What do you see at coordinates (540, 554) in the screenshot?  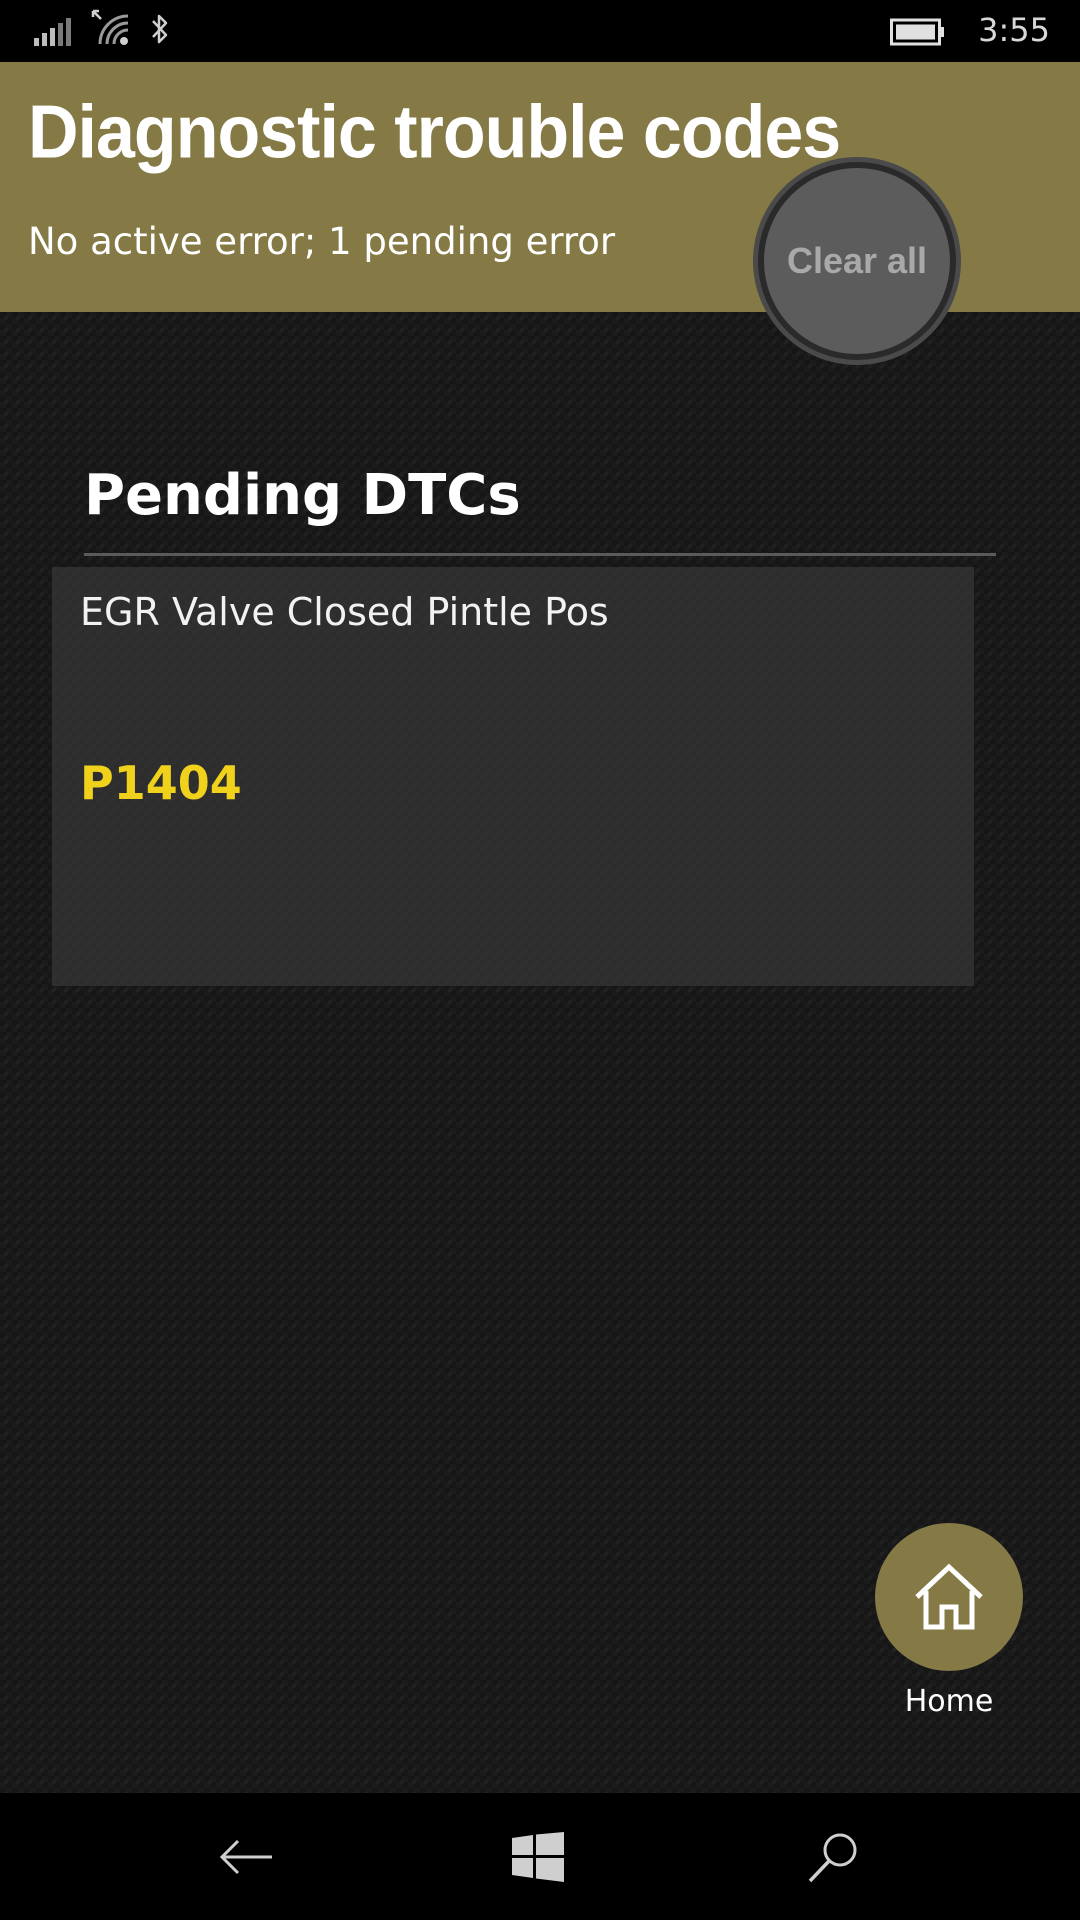 I see `section-divider` at bounding box center [540, 554].